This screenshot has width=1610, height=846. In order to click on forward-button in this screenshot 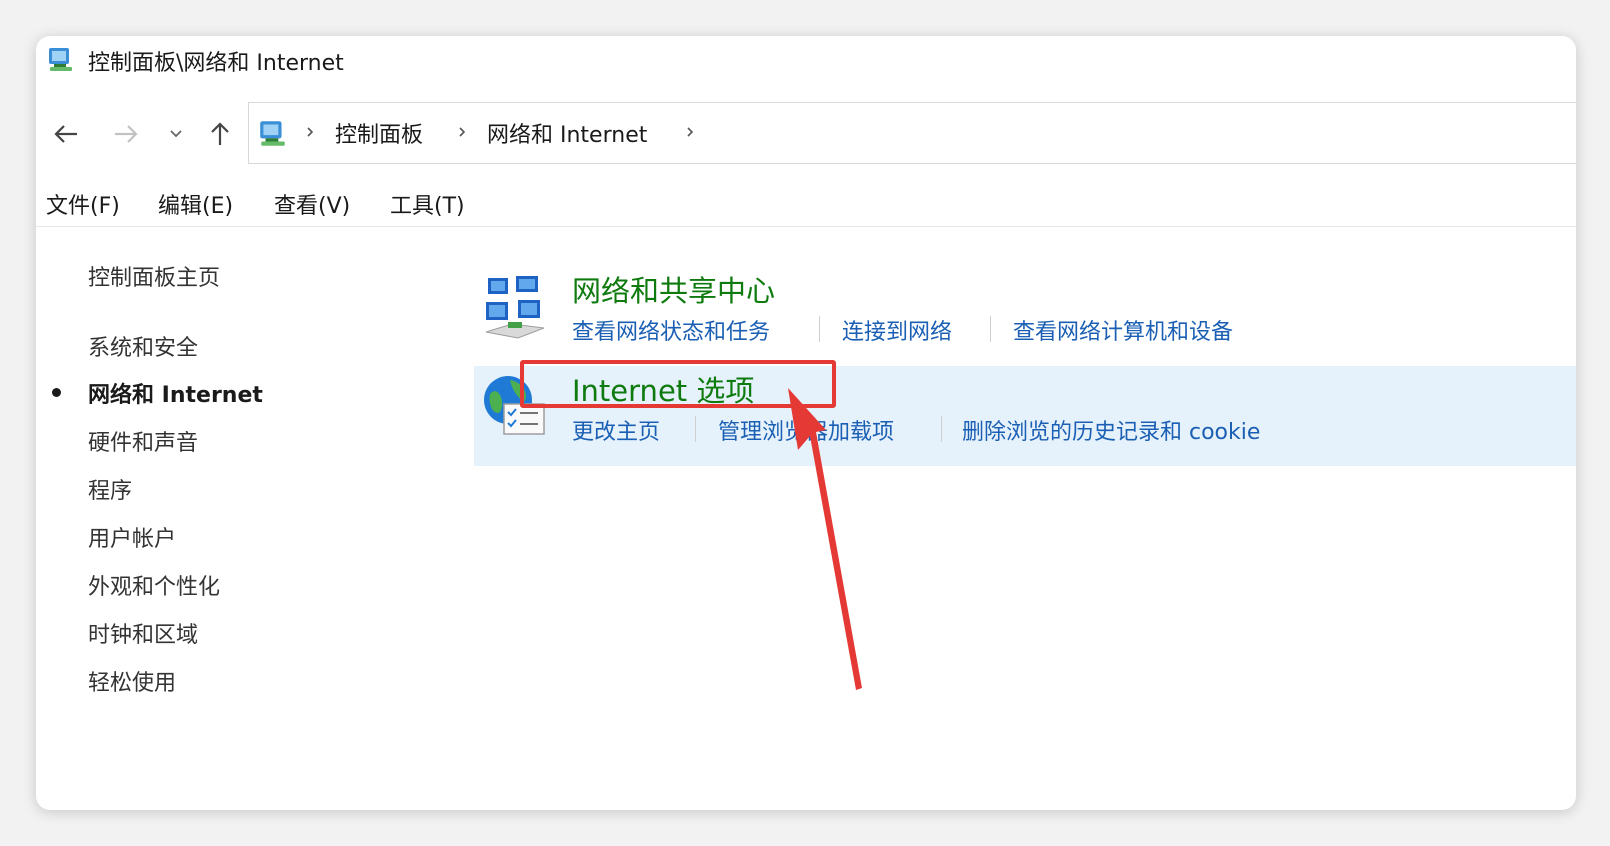, I will do `click(126, 134)`.